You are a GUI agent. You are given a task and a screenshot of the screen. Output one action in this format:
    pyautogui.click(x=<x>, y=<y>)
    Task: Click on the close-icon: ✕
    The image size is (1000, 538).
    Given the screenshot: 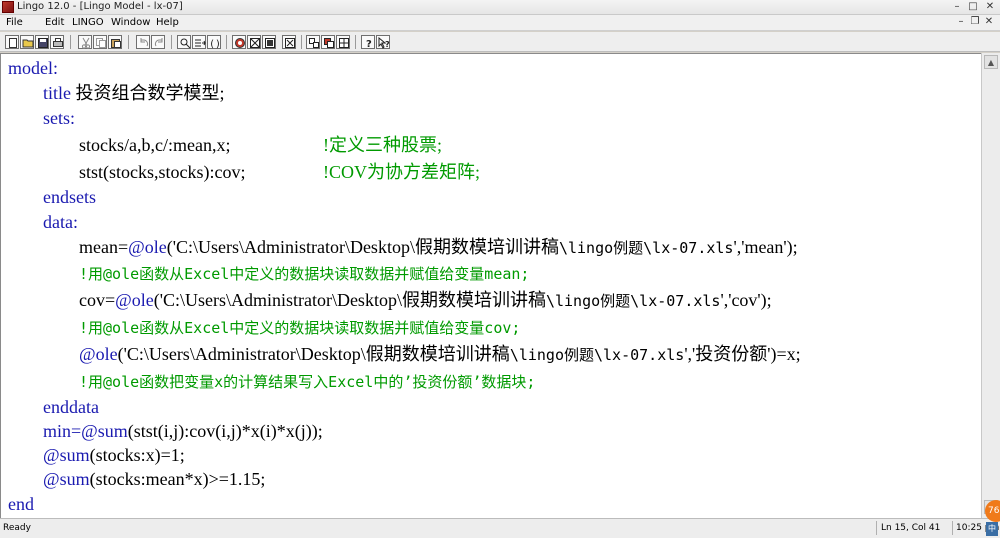 What is the action you would take?
    pyautogui.click(x=990, y=7)
    